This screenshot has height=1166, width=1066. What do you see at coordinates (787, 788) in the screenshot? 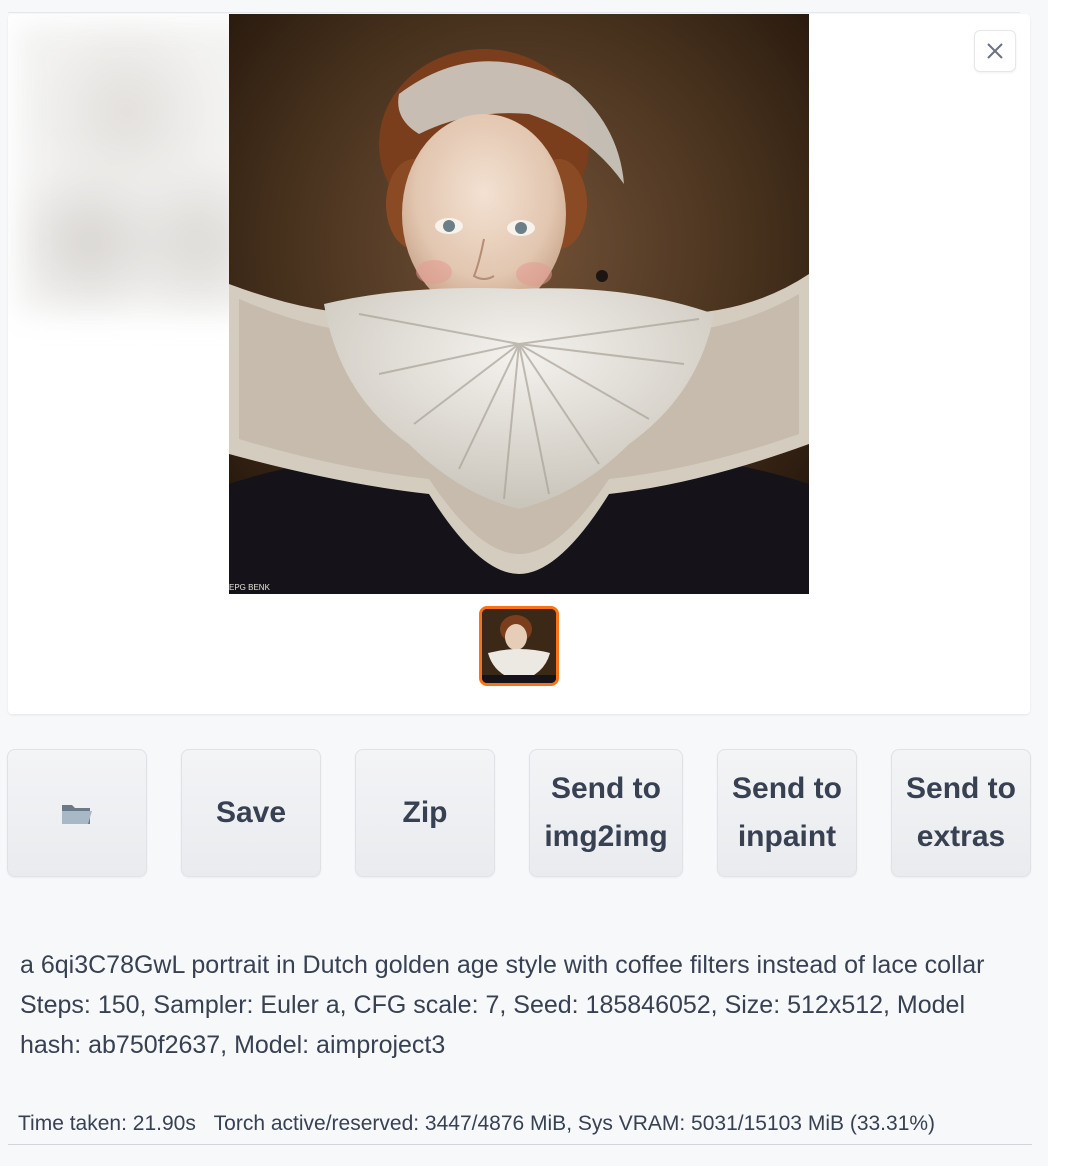
I see `send-to-inpaint-line1: Send to` at bounding box center [787, 788].